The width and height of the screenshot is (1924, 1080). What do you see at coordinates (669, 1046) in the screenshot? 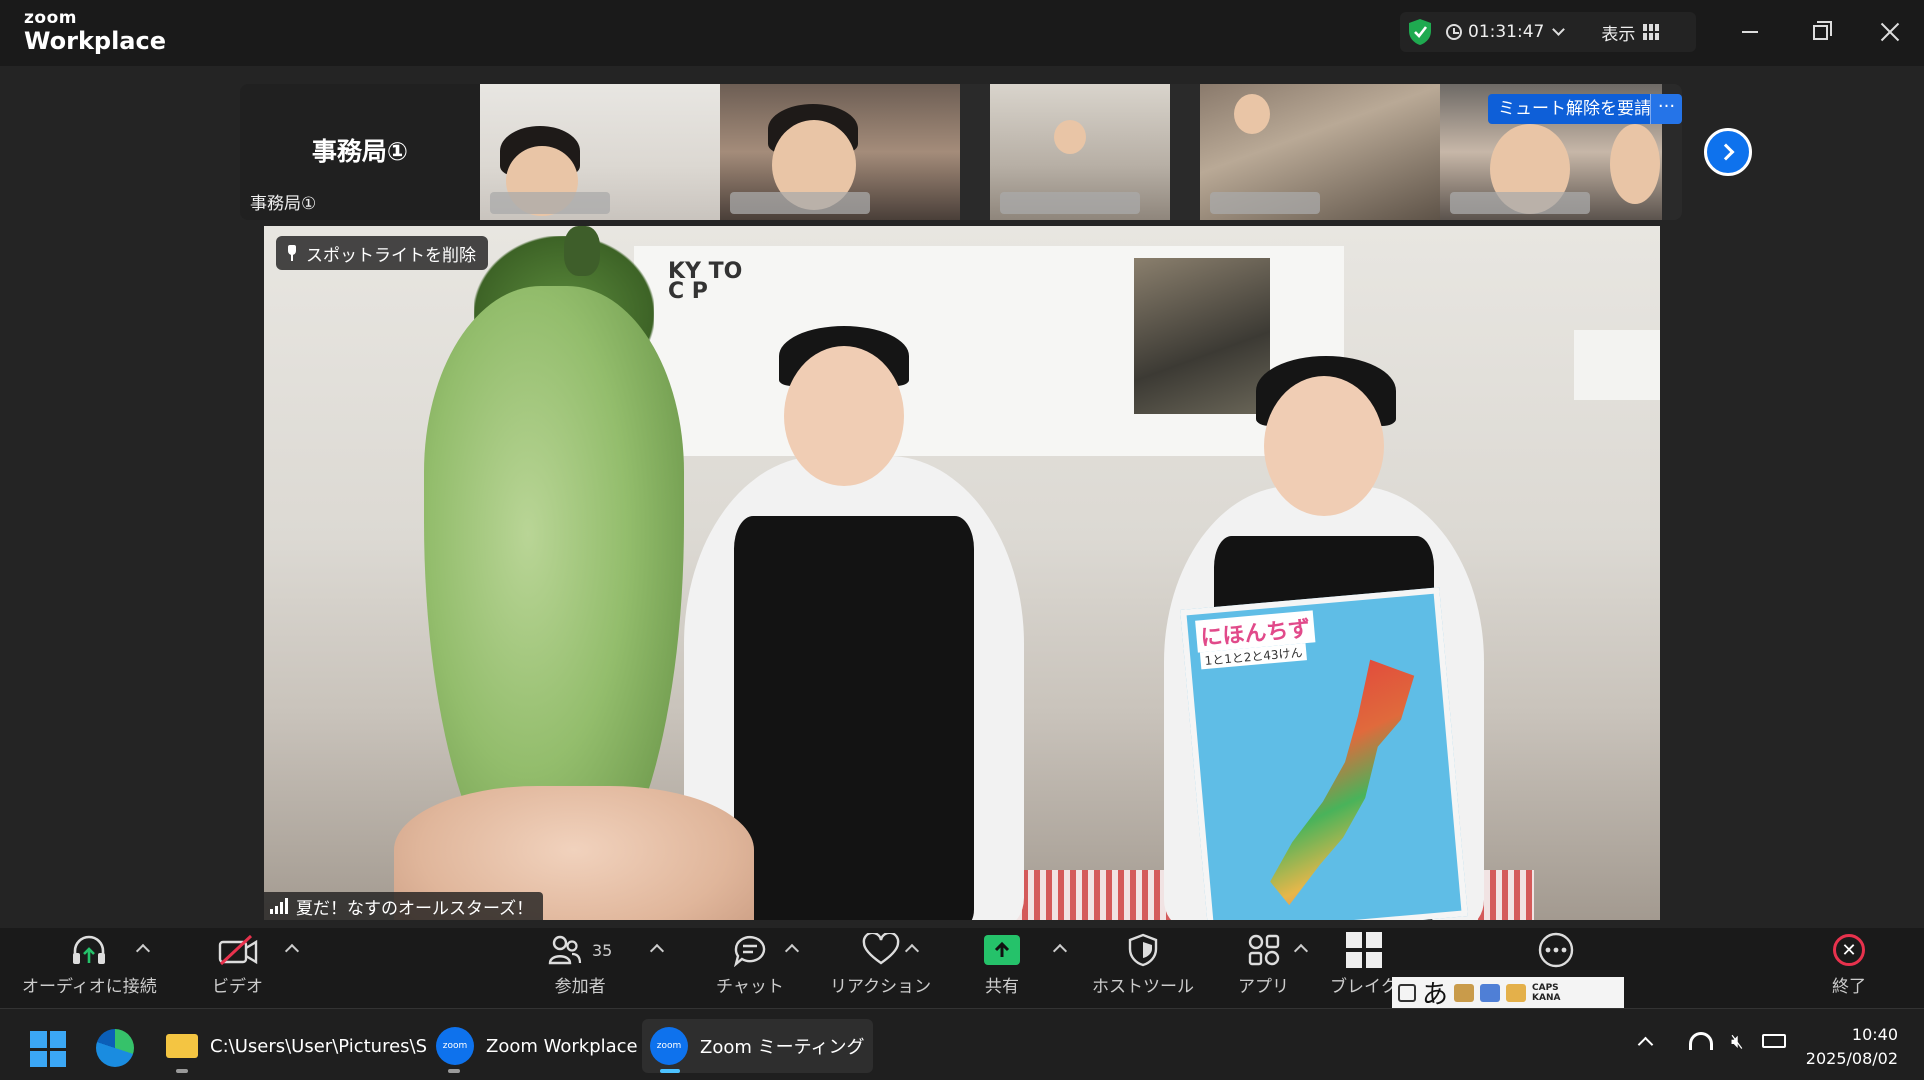
I see `zoom-meeting-icon: zoom` at bounding box center [669, 1046].